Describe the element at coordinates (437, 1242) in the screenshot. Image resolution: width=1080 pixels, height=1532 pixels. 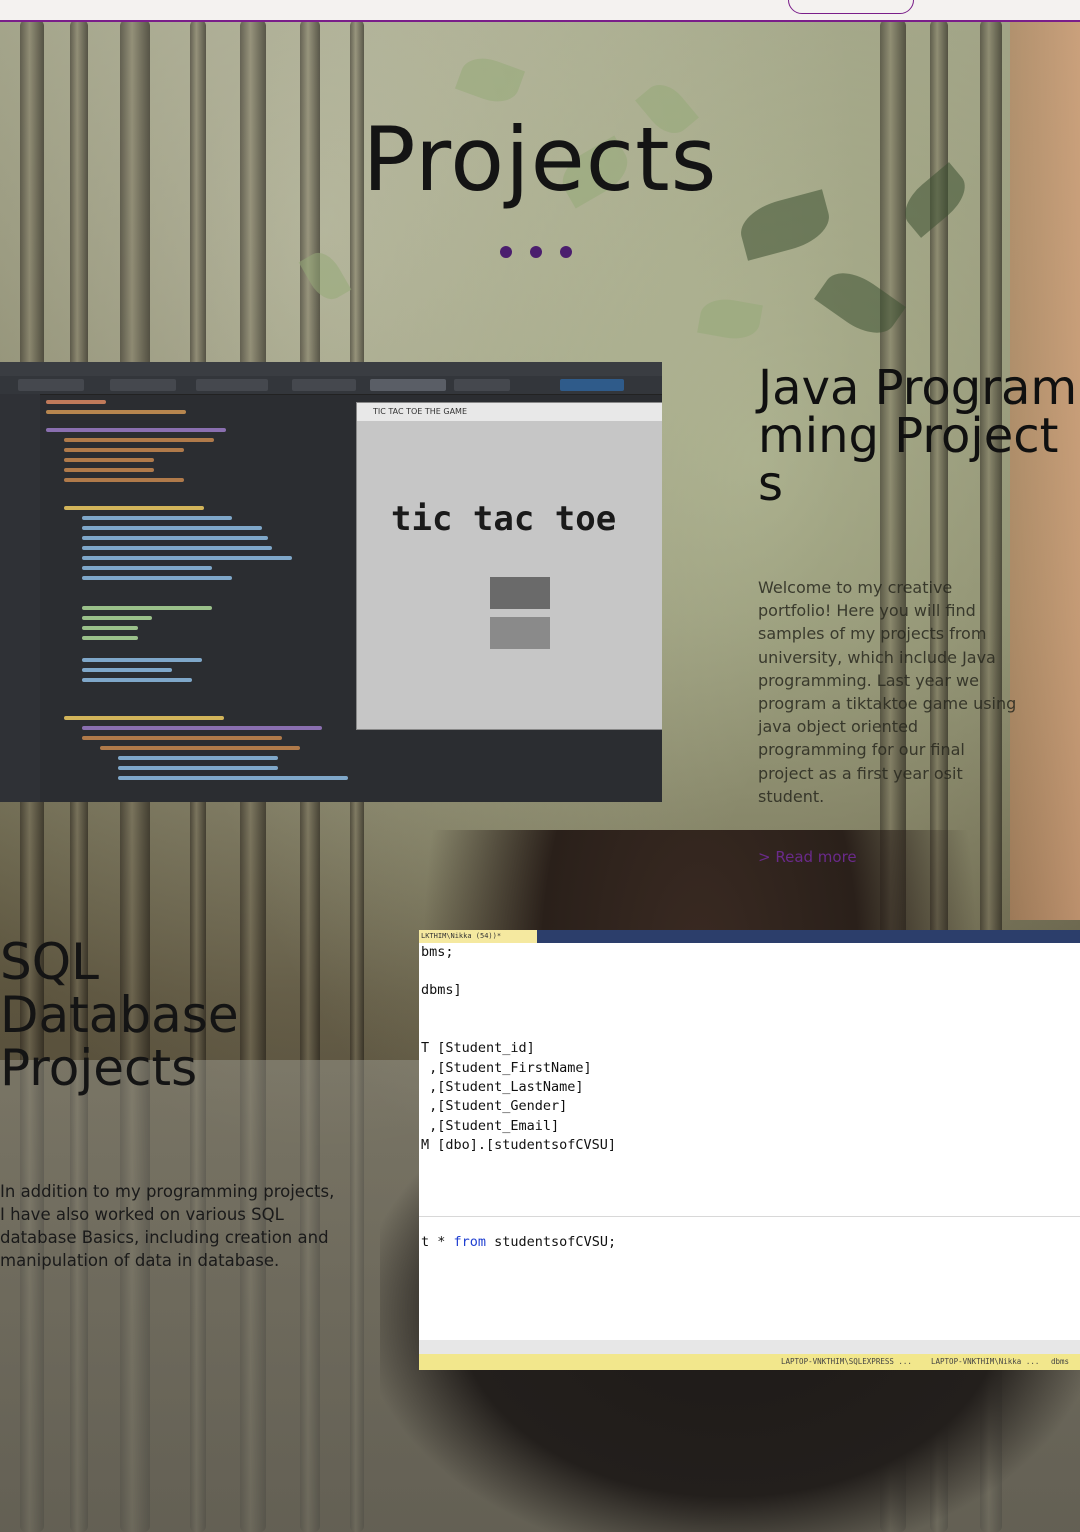
I see `sql-query-prefix: t *` at that location.